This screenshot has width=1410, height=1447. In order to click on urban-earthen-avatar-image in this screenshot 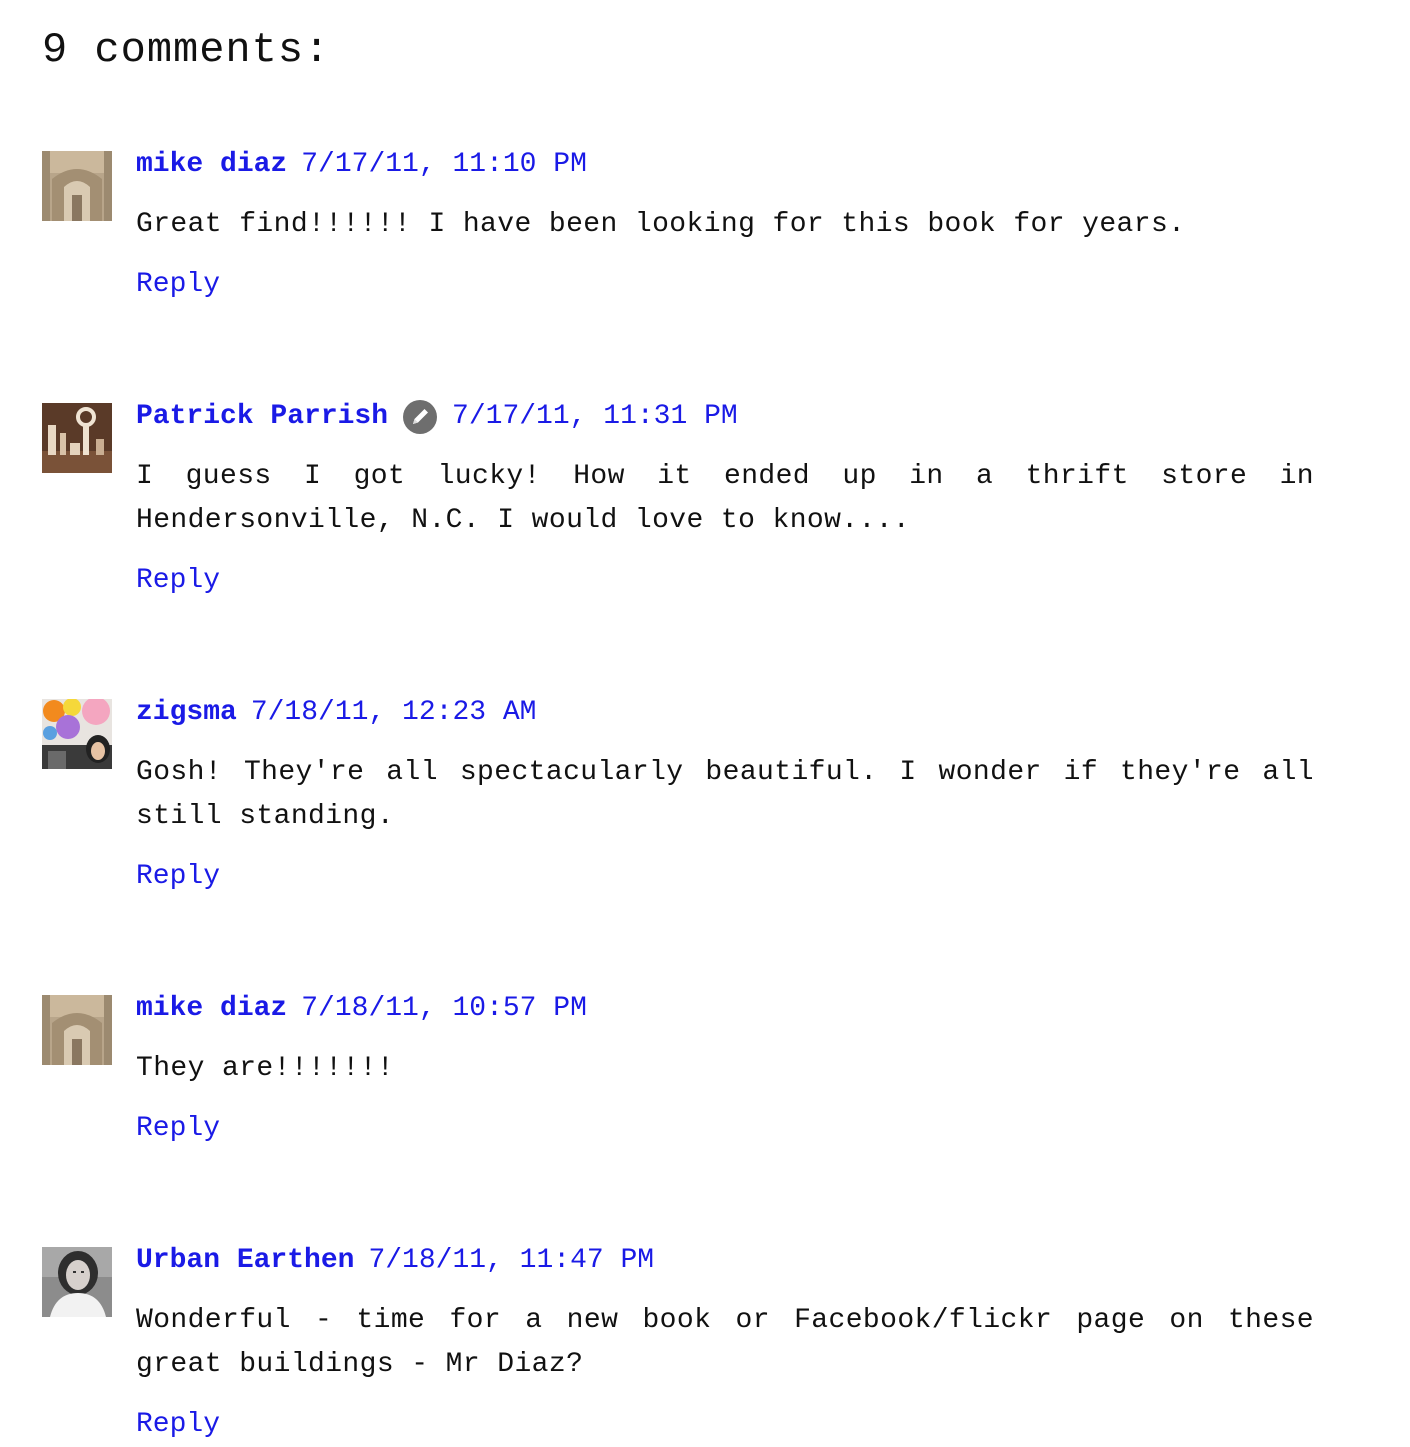, I will do `click(77, 1282)`.